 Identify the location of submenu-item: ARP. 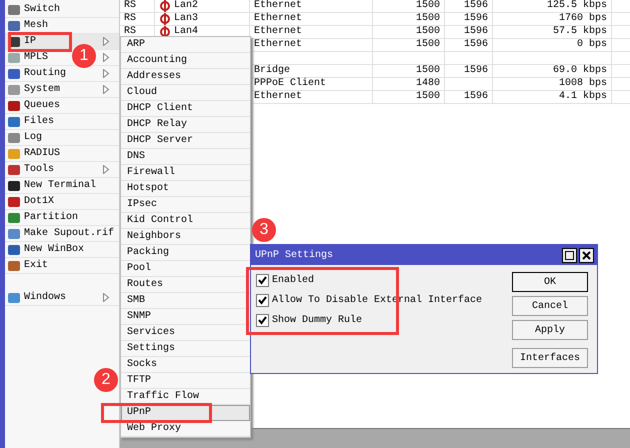
(185, 45).